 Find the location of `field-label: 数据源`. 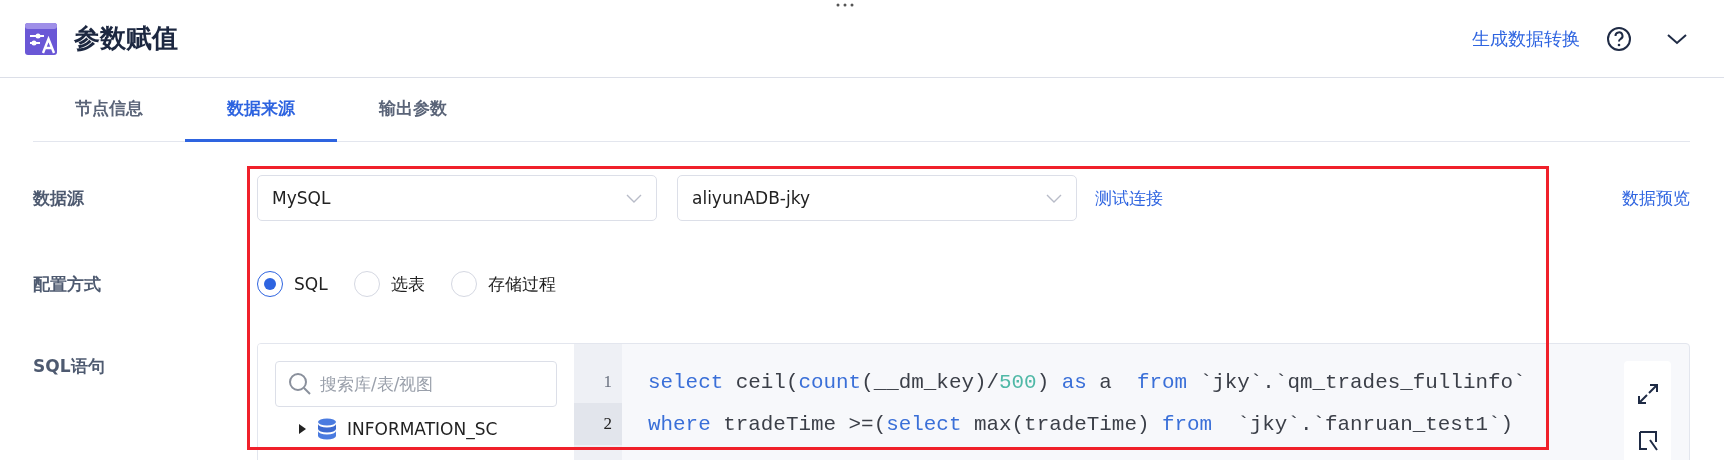

field-label: 数据源 is located at coordinates (59, 198).